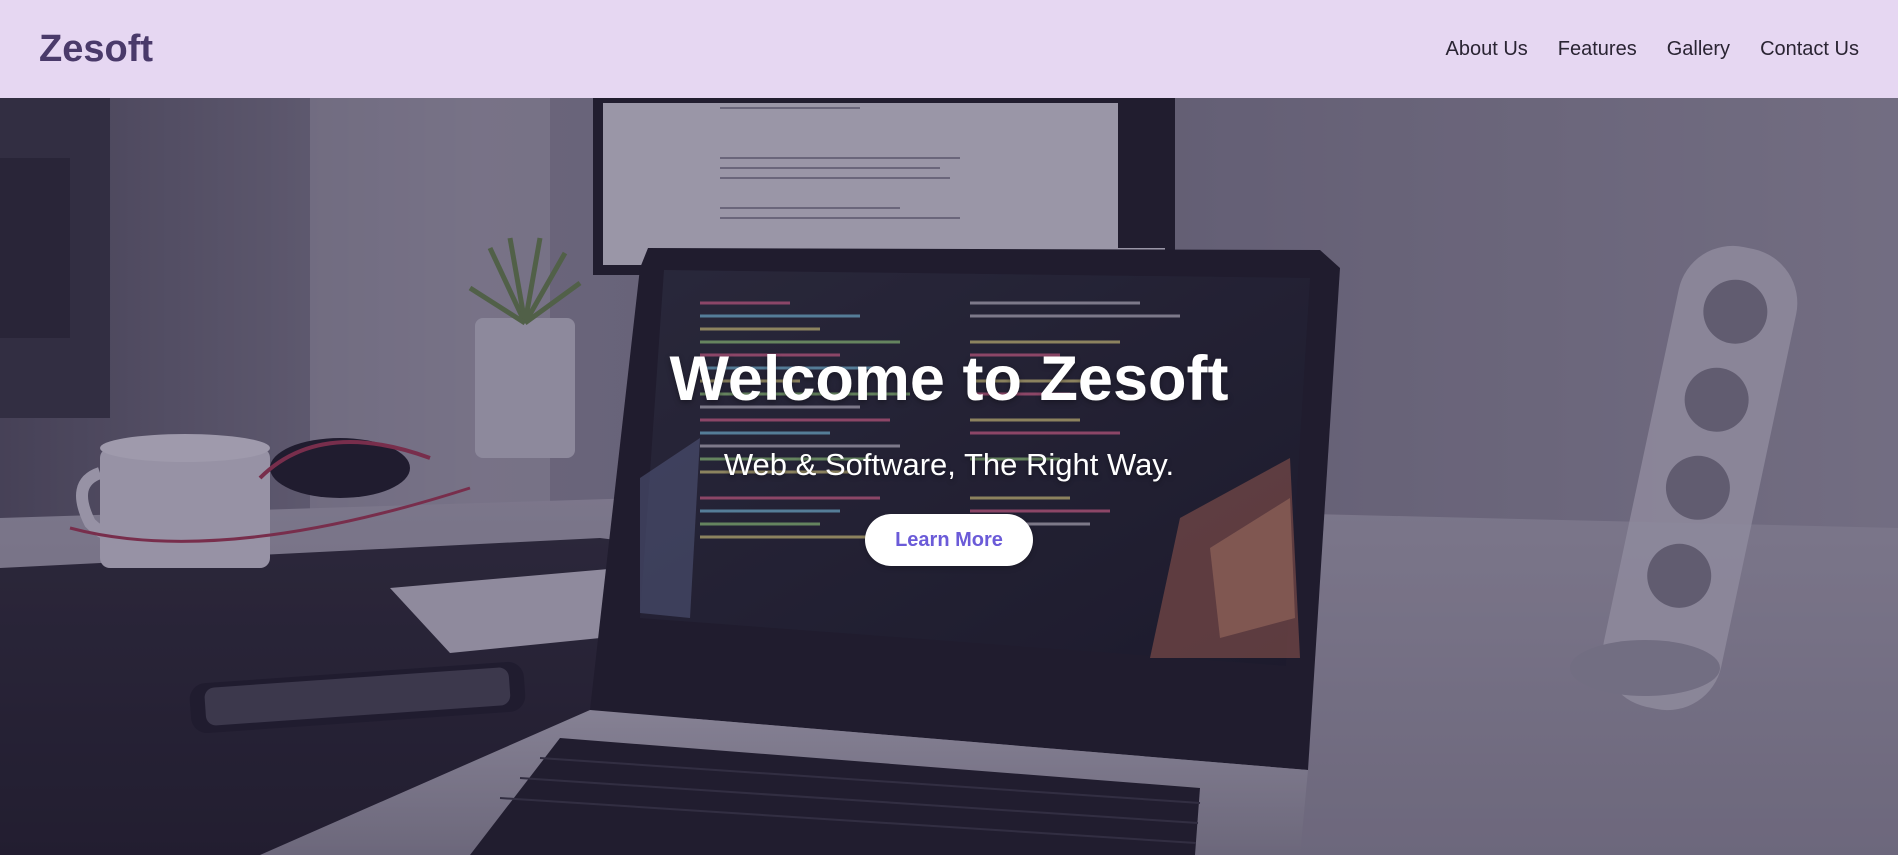  What do you see at coordinates (1809, 49) in the screenshot?
I see `nav-link-contact-us: Contact Us` at bounding box center [1809, 49].